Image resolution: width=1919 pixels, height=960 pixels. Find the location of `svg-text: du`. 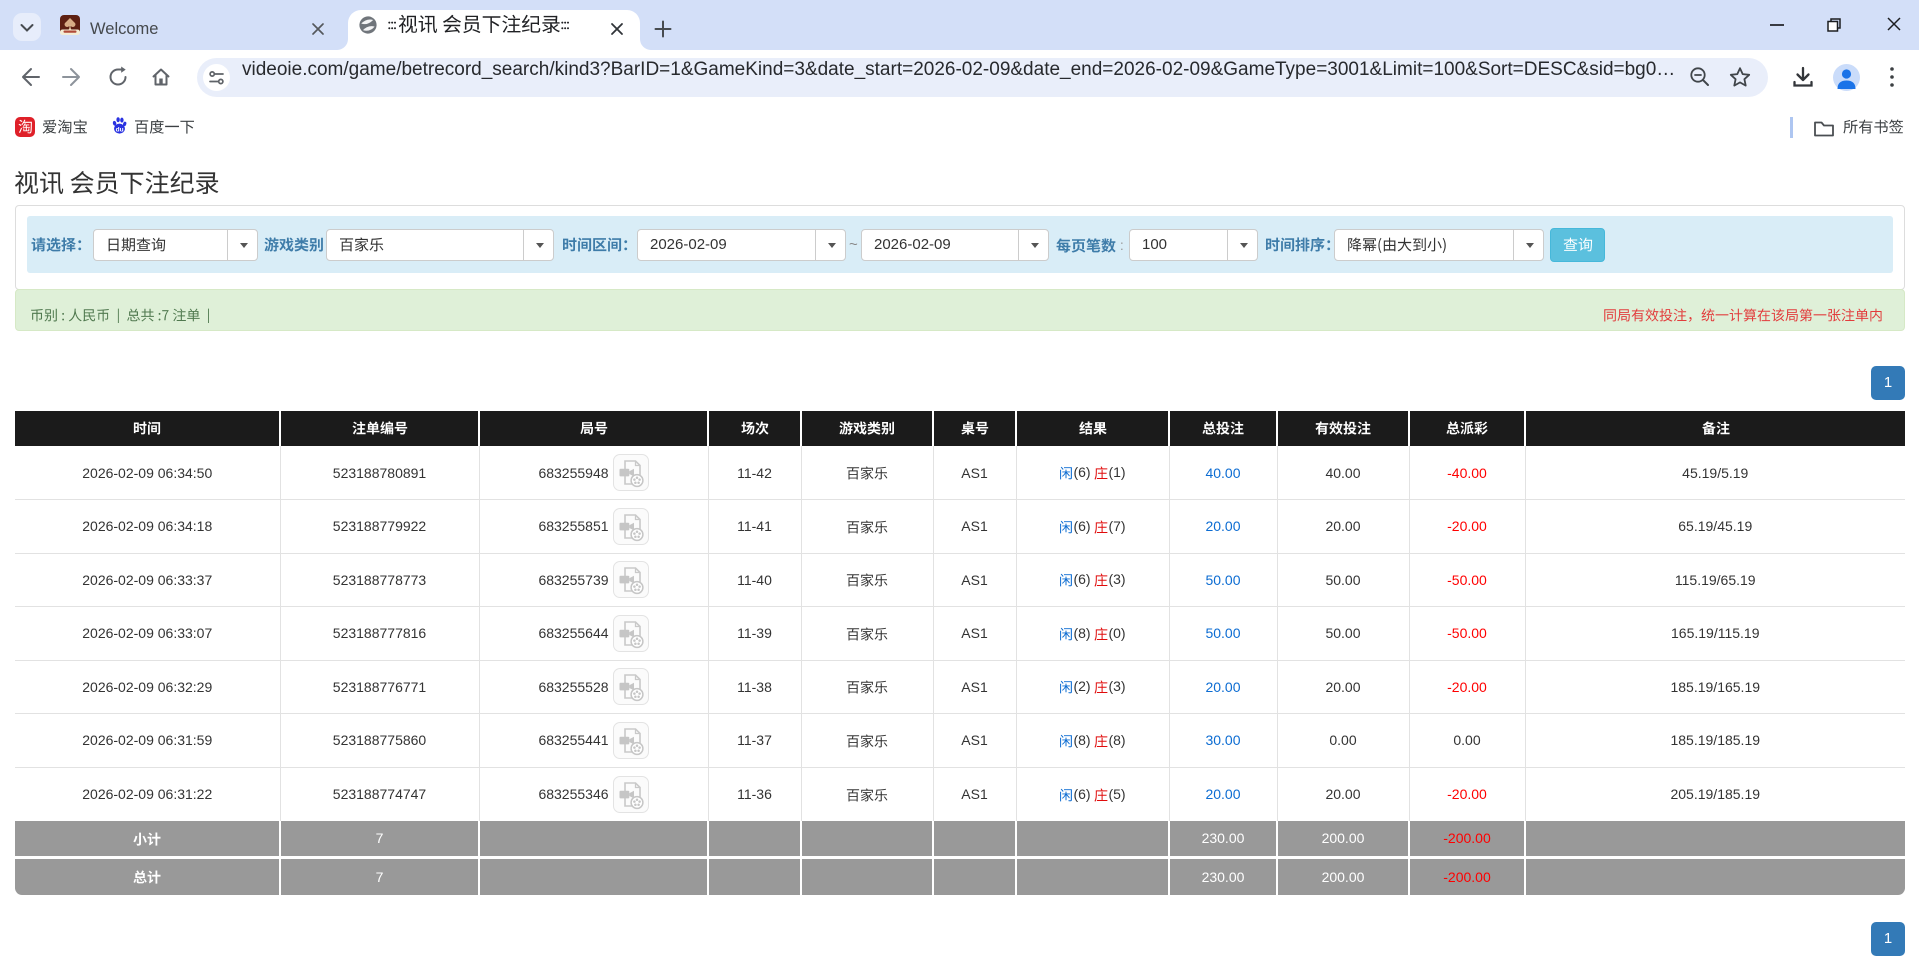

svg-text: du is located at coordinates (120, 129).